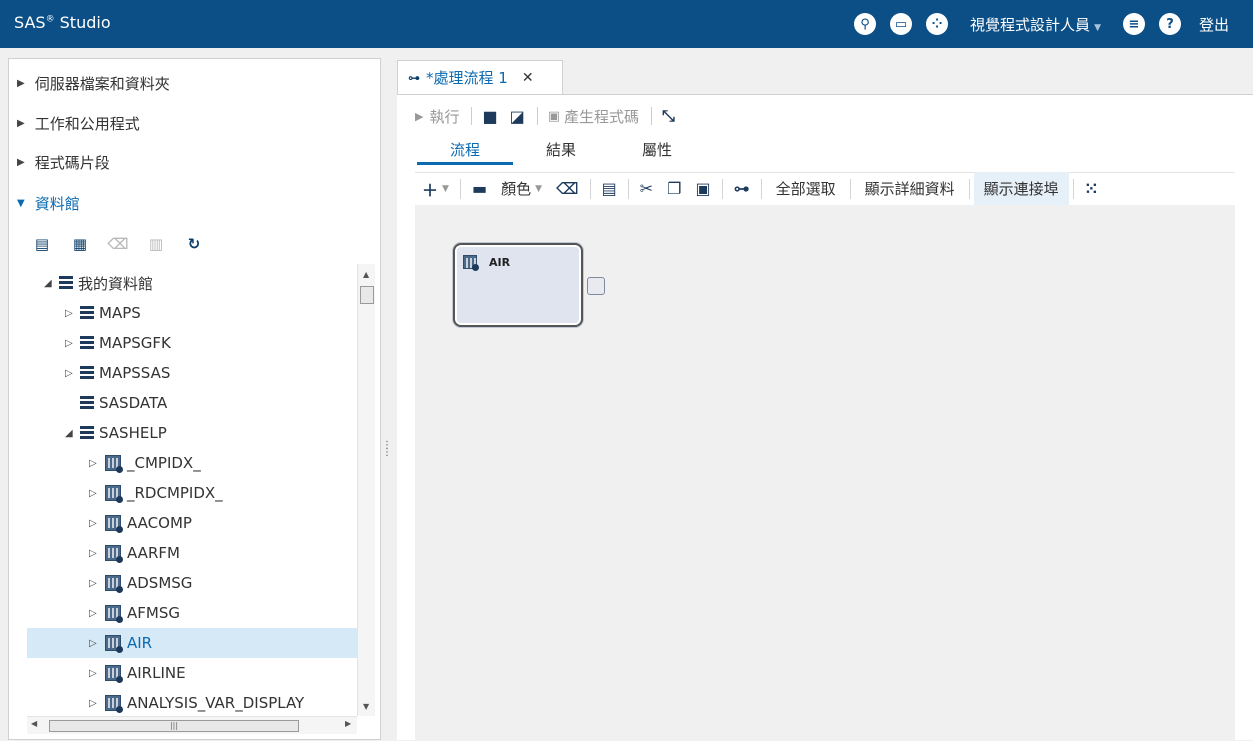  Describe the element at coordinates (489, 116) in the screenshot. I see `save-icon: ■` at that location.